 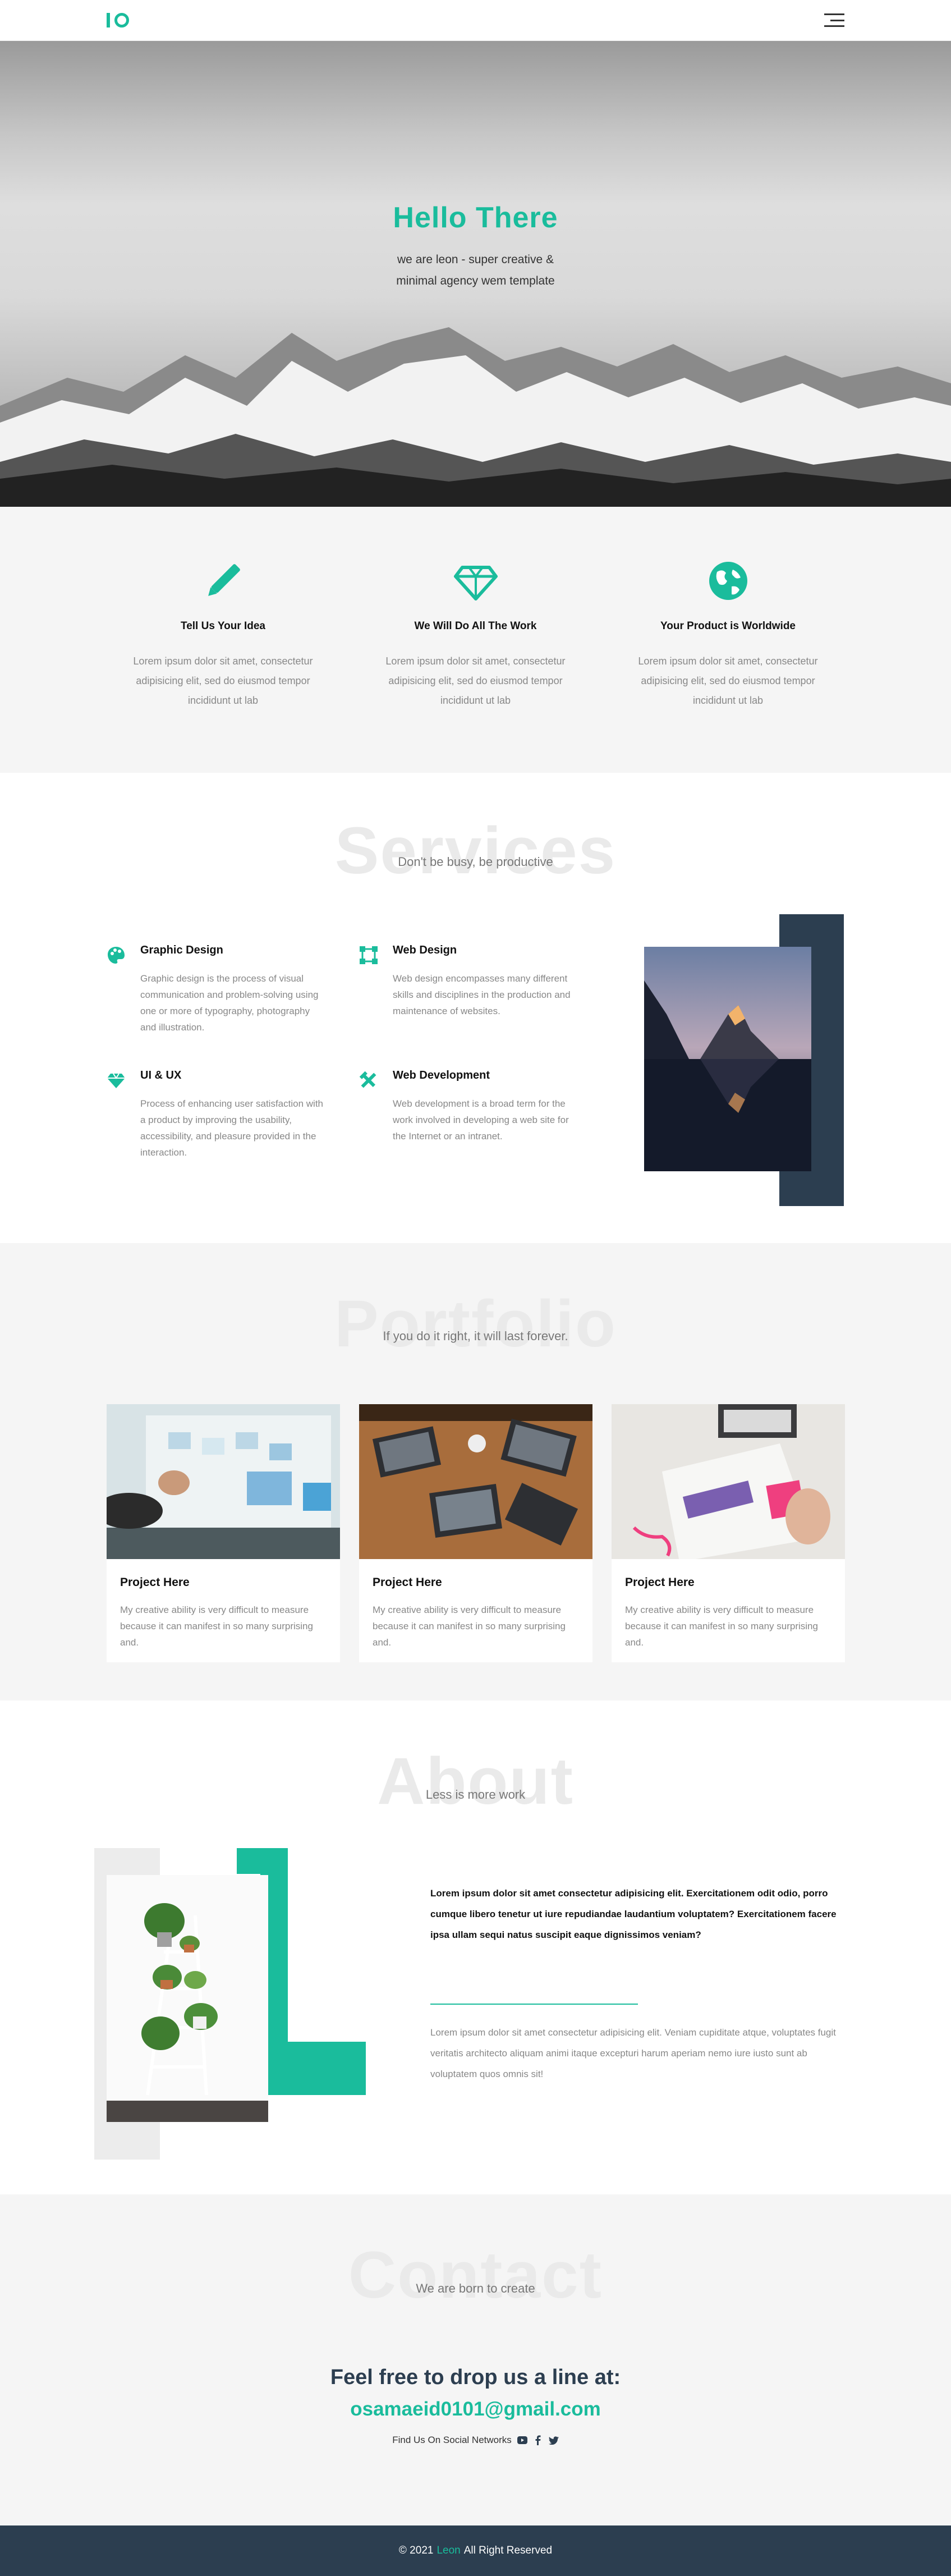 What do you see at coordinates (223, 626) in the screenshot?
I see `feature-title: Tell Us Your Idea` at bounding box center [223, 626].